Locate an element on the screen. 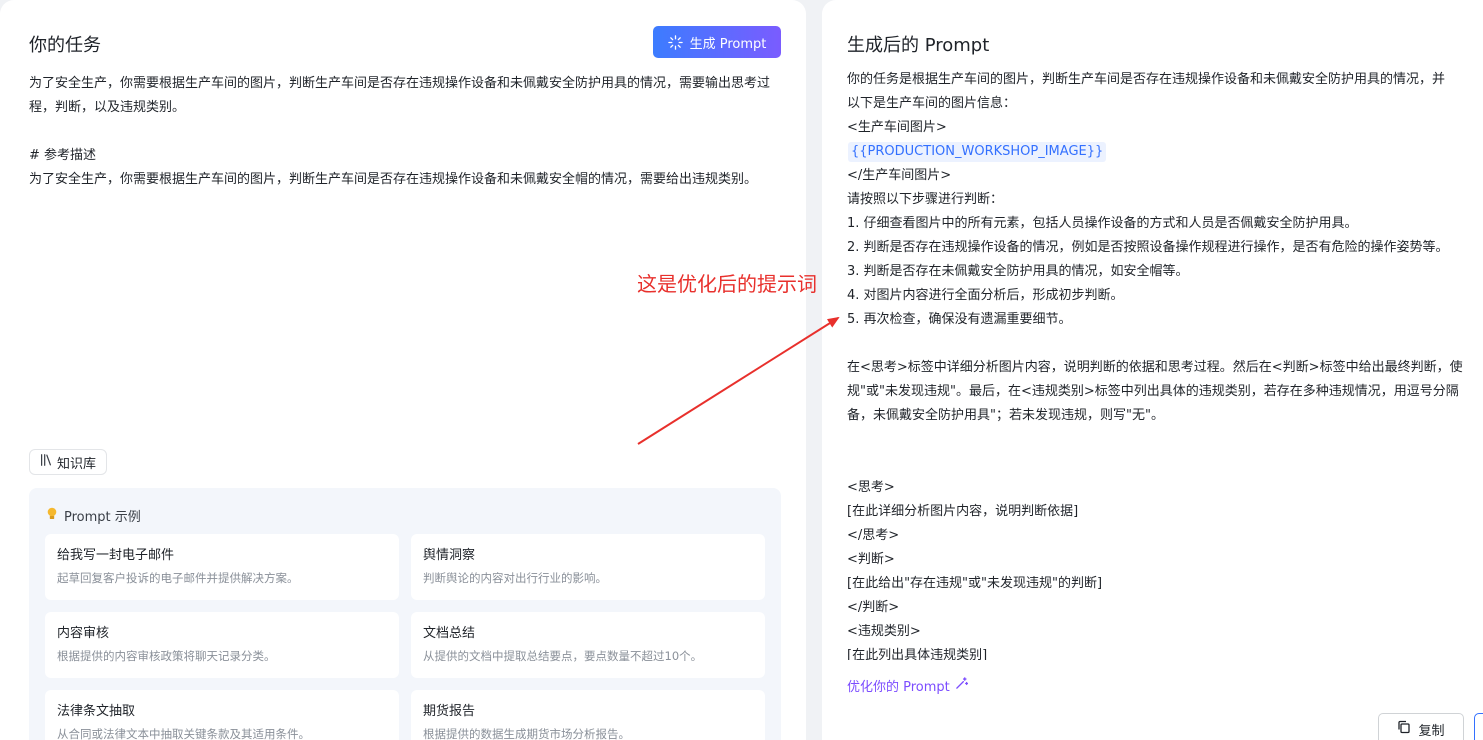 This screenshot has width=1483, height=740. prompt-line-text: [在此给出"存在违规"或"未发现违规"的判断] is located at coordinates (975, 583).